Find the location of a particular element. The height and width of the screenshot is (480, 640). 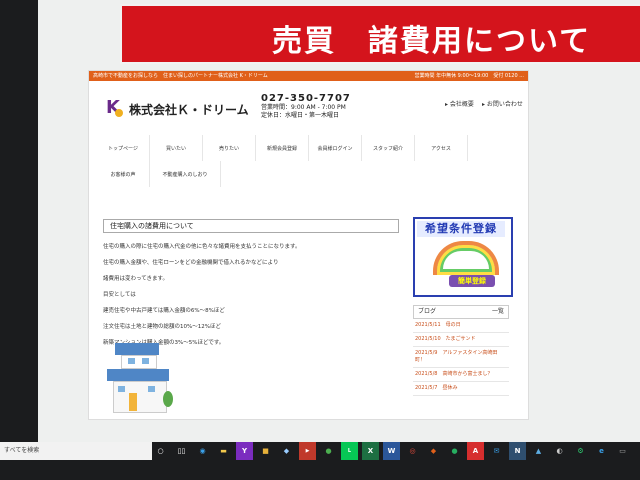

app-icon: ■ is located at coordinates (265, 451).